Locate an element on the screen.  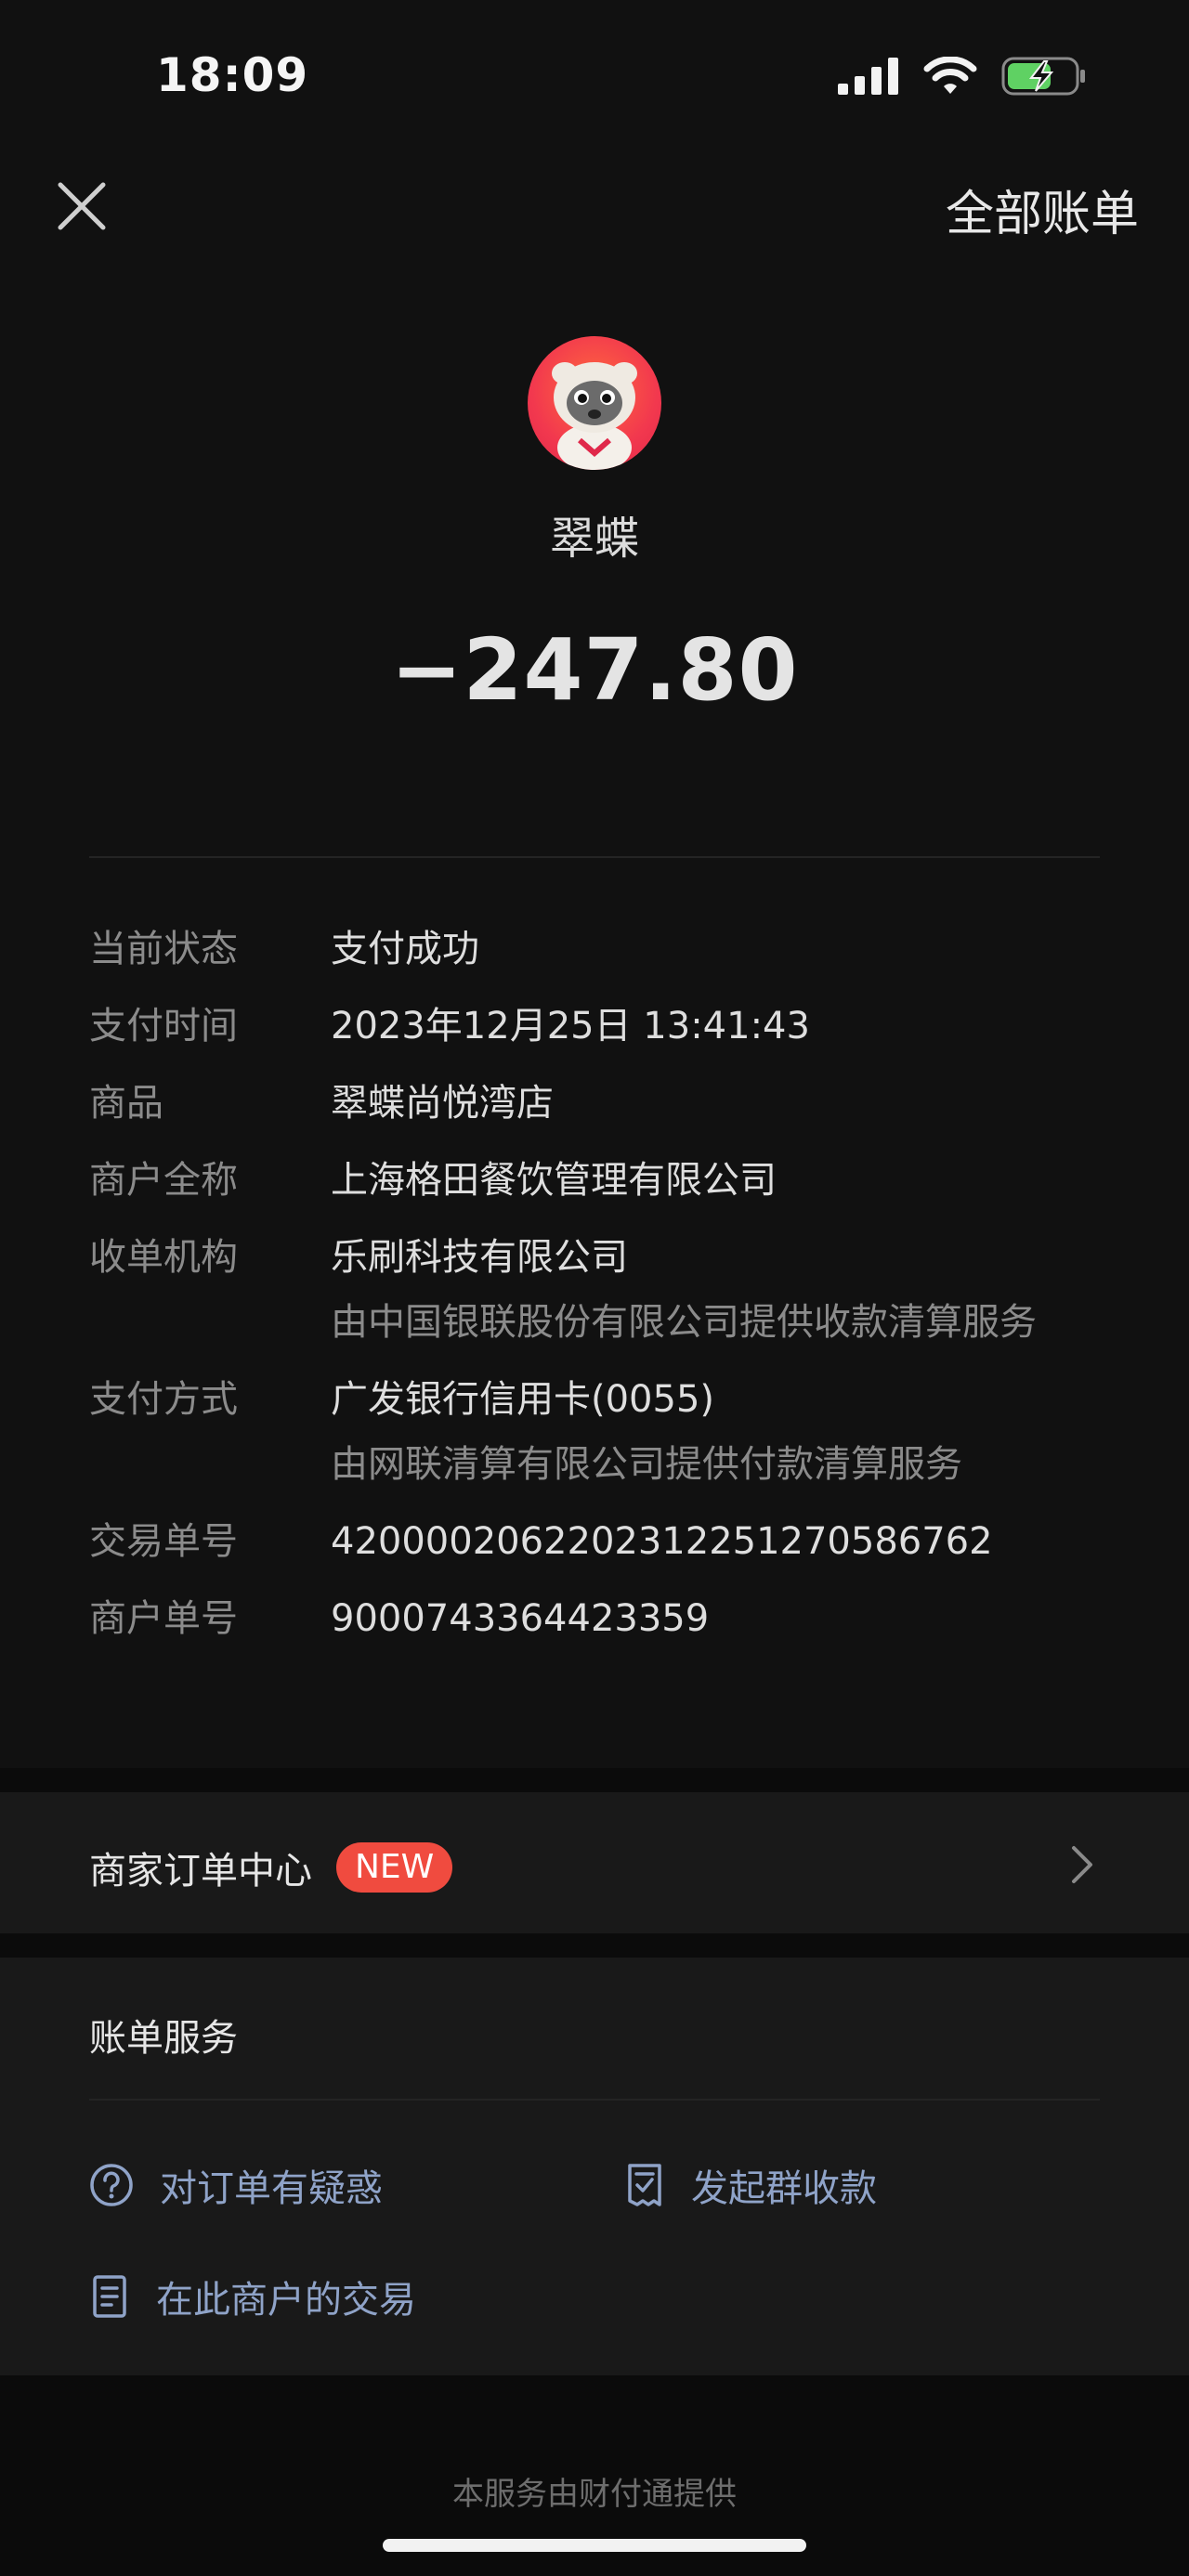
cellular-signal-icon is located at coordinates (868, 76).